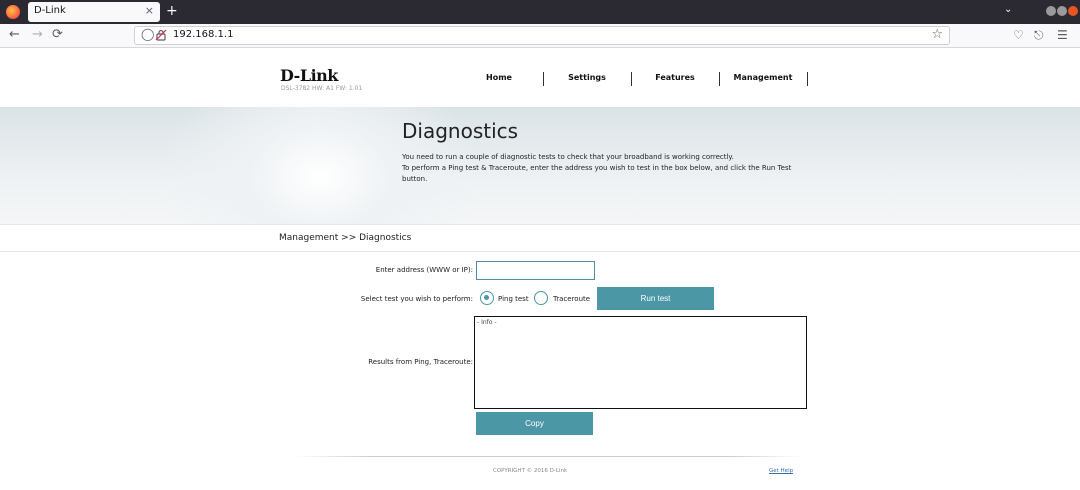 The image size is (1080, 490). What do you see at coordinates (487, 298) in the screenshot?
I see `ping-test-radio` at bounding box center [487, 298].